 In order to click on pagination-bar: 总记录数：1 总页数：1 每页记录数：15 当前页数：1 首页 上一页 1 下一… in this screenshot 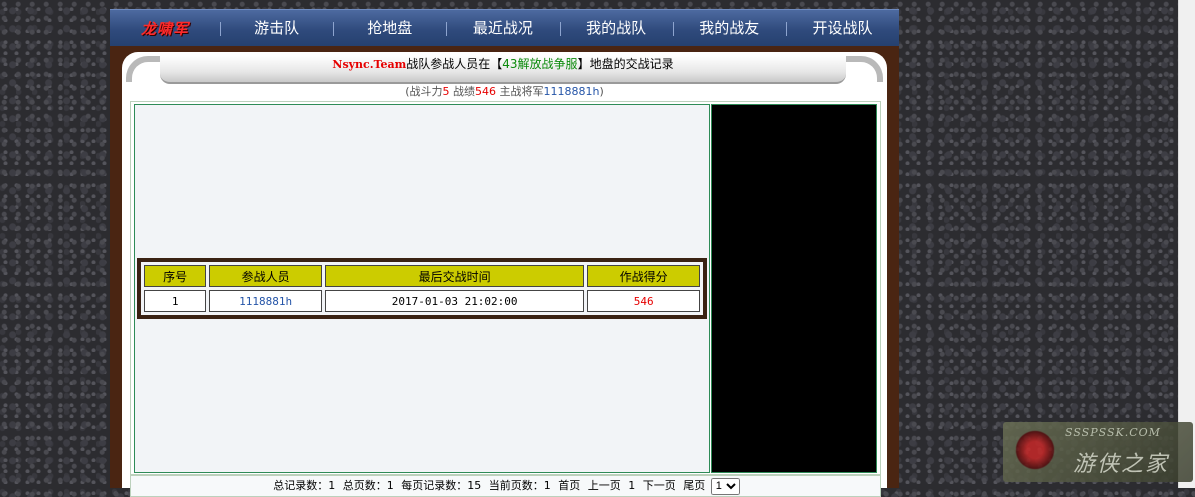, I will do `click(505, 486)`.